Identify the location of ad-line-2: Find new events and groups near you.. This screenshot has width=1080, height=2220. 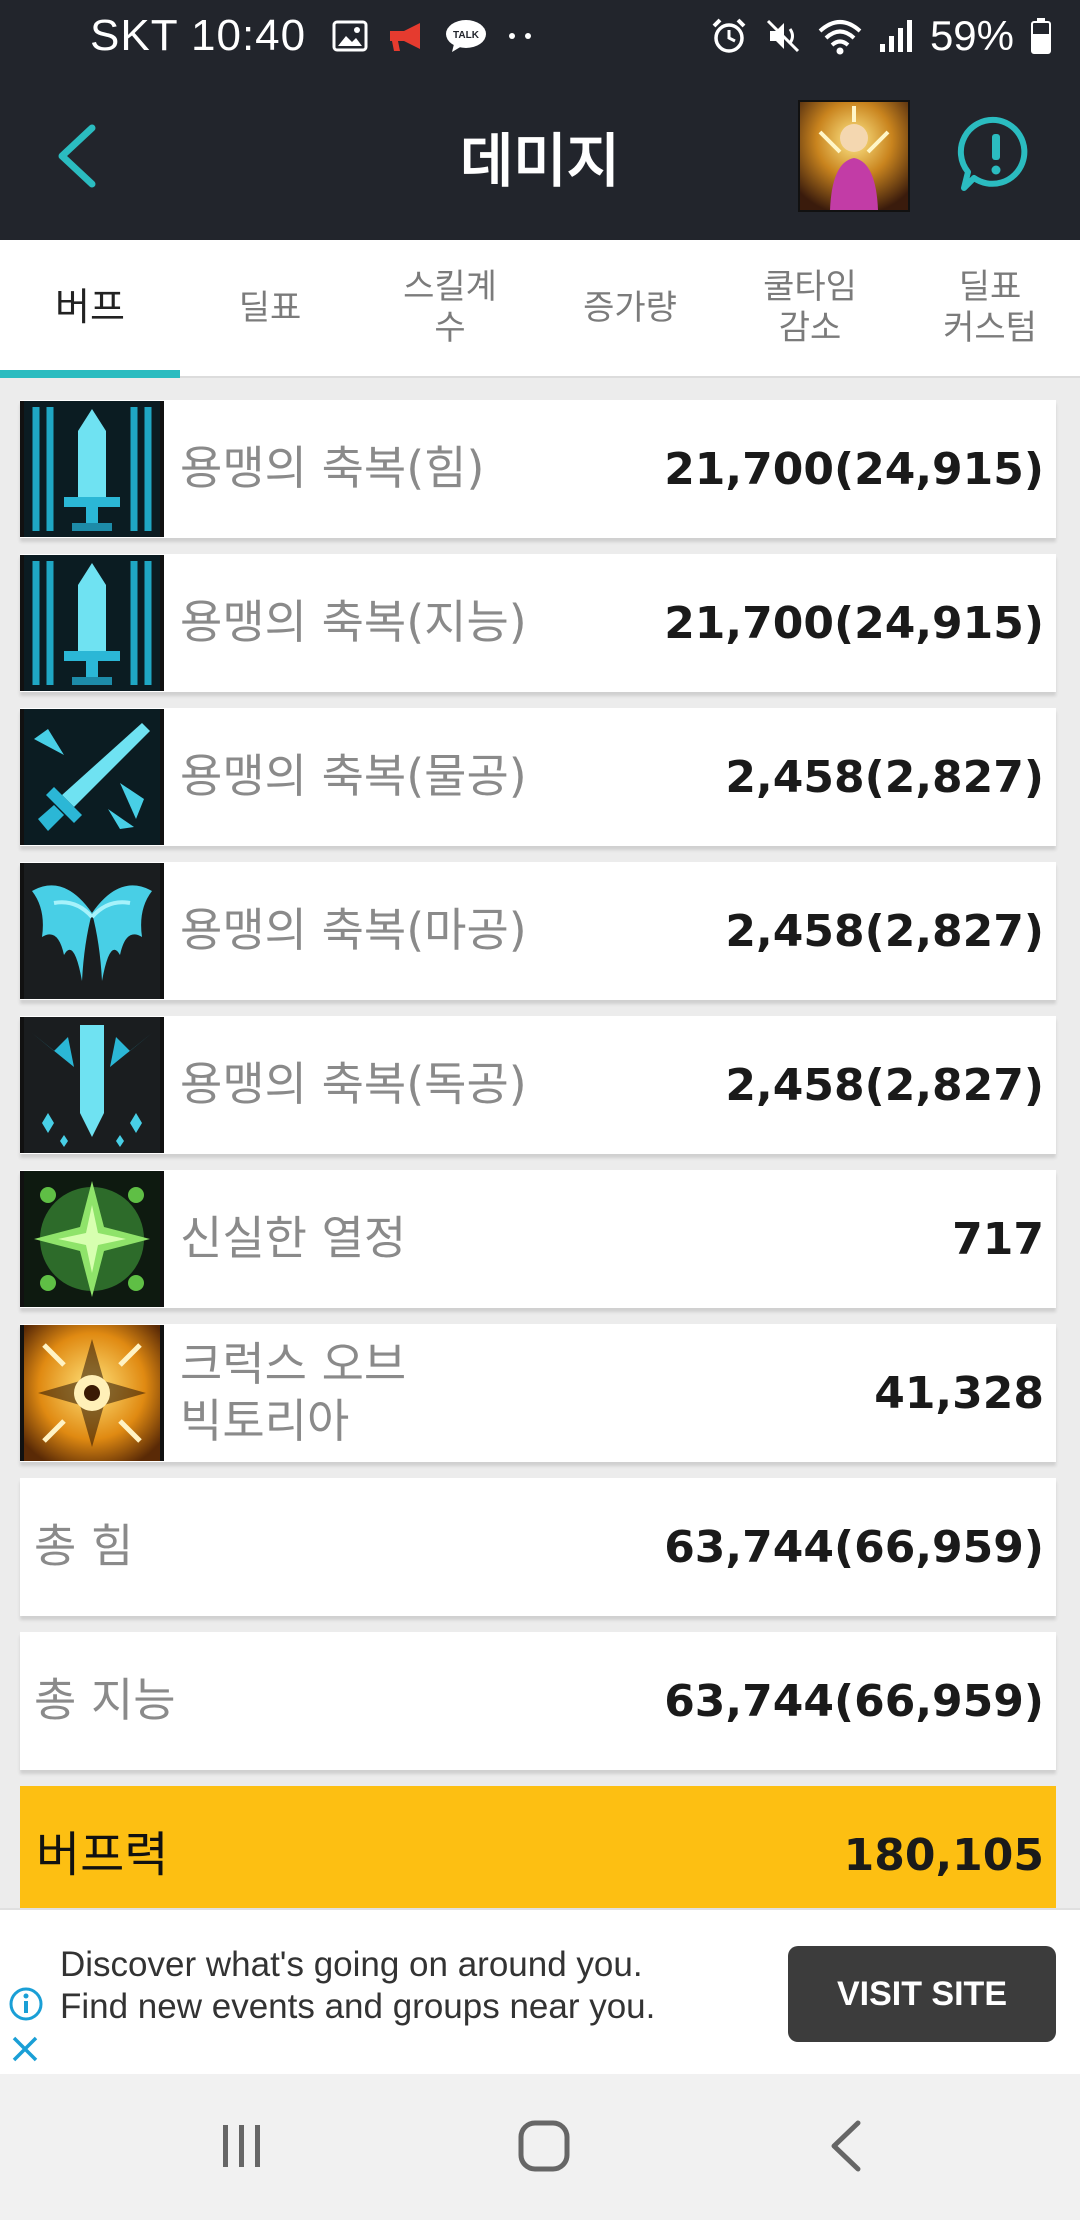
(358, 2006).